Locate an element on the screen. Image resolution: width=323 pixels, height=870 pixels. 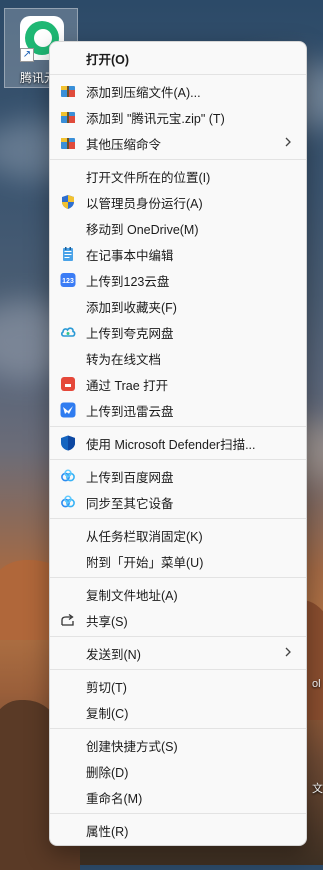
menu-item-label: 同步至其它设备 is located at coordinates (130, 503).